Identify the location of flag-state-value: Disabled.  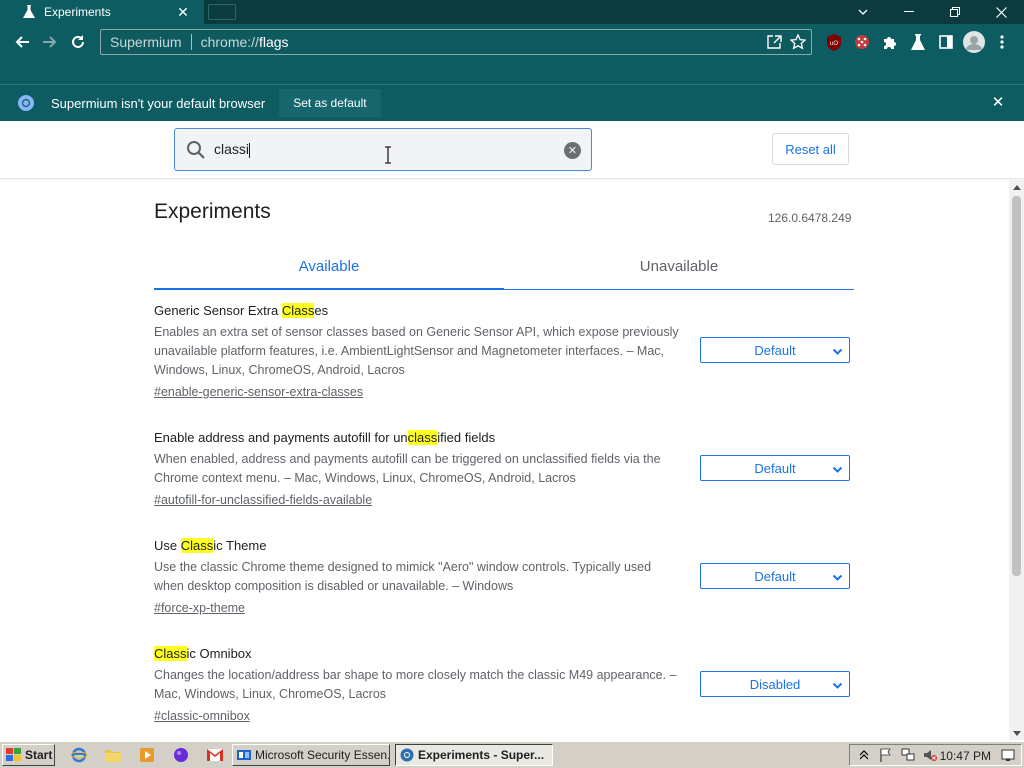
(775, 684).